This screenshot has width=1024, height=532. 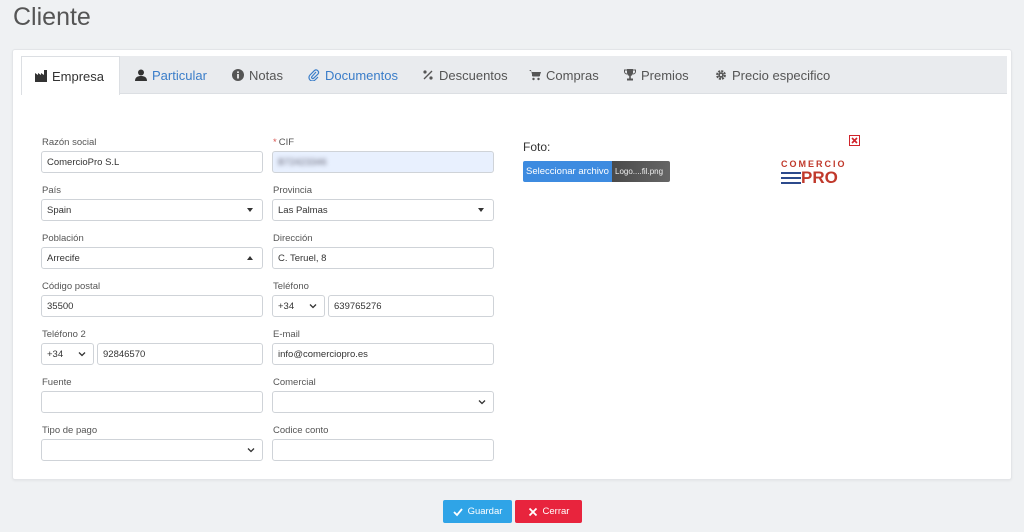 I want to click on poblacion-label: Población, so click(x=63, y=238).